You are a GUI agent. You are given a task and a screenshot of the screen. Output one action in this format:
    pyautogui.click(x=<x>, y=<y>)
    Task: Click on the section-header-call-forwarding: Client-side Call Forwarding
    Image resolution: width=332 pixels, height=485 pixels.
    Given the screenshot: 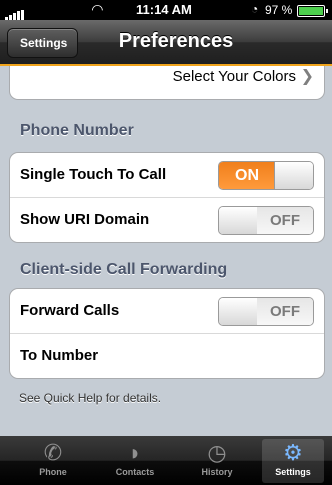 What is the action you would take?
    pyautogui.click(x=124, y=269)
    